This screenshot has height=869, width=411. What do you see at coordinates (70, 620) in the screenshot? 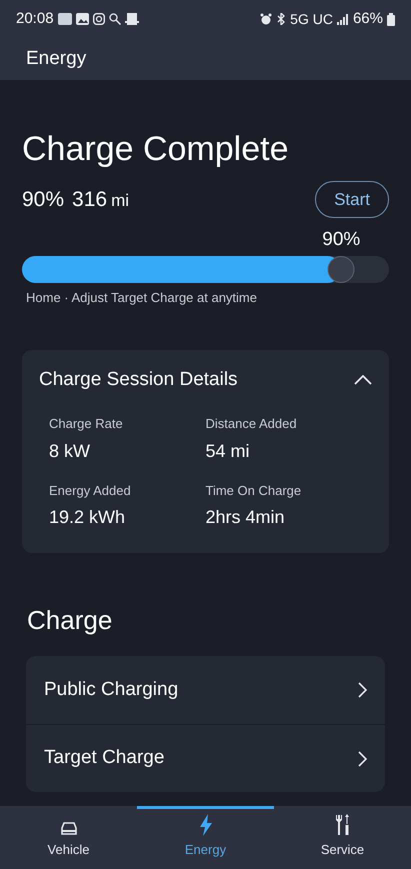
I see `section-title: Charge` at bounding box center [70, 620].